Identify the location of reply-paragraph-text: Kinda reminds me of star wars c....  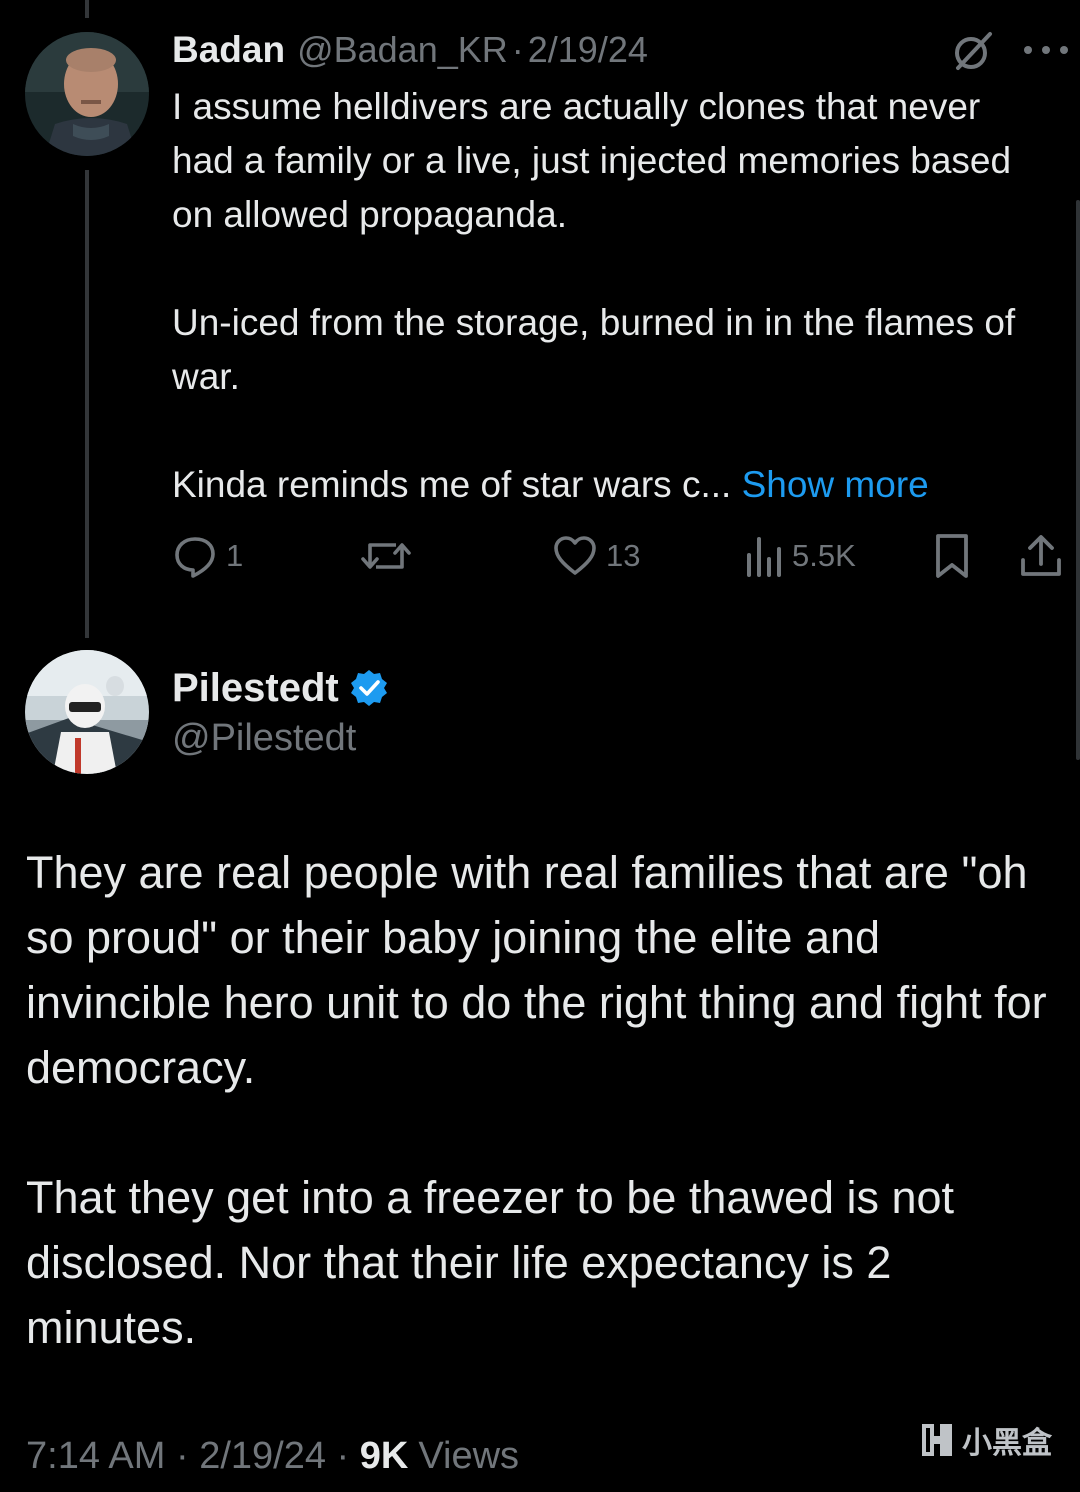
(457, 484).